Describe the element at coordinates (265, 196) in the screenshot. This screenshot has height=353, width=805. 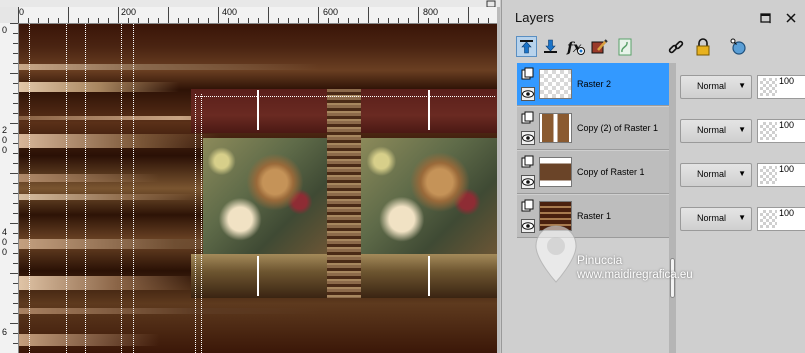
I see `flower-image-left` at that location.